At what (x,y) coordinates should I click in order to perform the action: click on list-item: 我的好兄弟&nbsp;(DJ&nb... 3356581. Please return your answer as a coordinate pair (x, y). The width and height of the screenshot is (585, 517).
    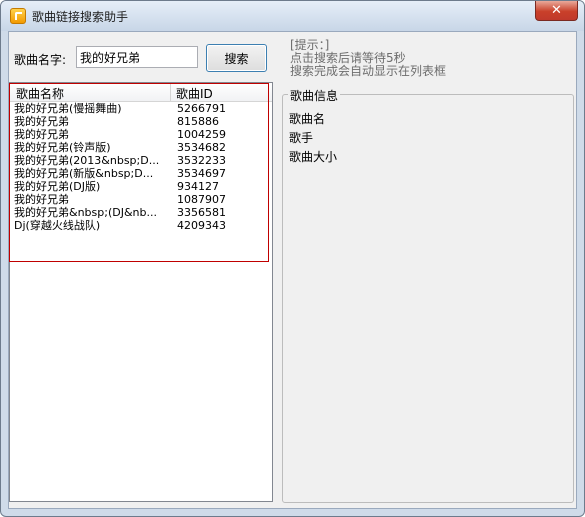
    Looking at the image, I should click on (141, 212).